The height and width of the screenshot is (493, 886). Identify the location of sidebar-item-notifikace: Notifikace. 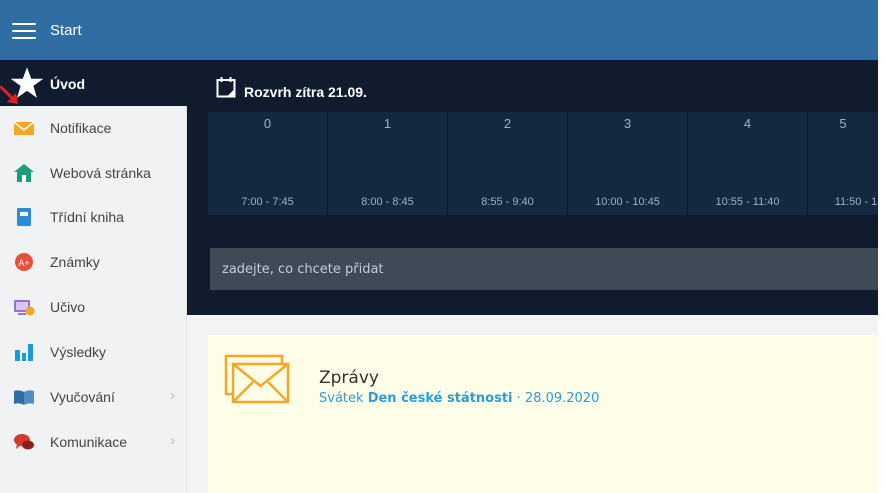
(93, 128).